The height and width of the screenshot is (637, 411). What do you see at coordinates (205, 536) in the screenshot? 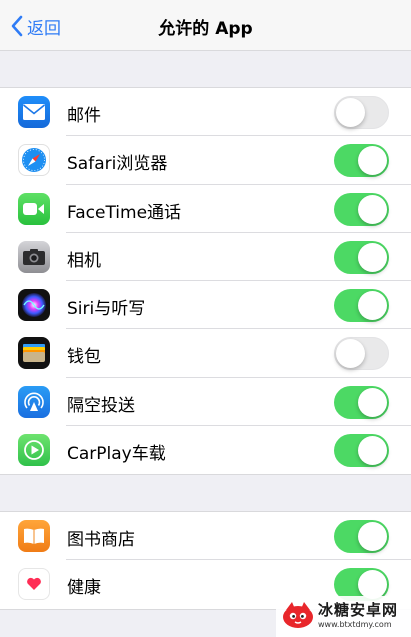
I see `list-item-books: 图书商店` at bounding box center [205, 536].